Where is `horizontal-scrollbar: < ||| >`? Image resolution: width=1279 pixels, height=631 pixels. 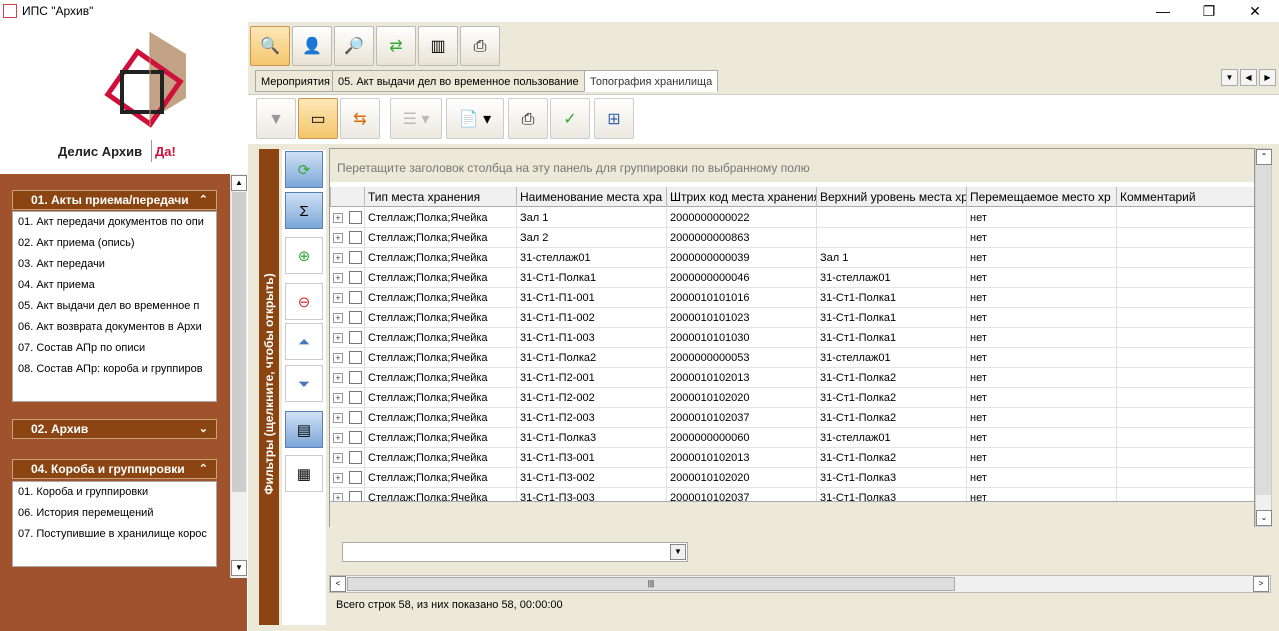 horizontal-scrollbar: < ||| > is located at coordinates (800, 584).